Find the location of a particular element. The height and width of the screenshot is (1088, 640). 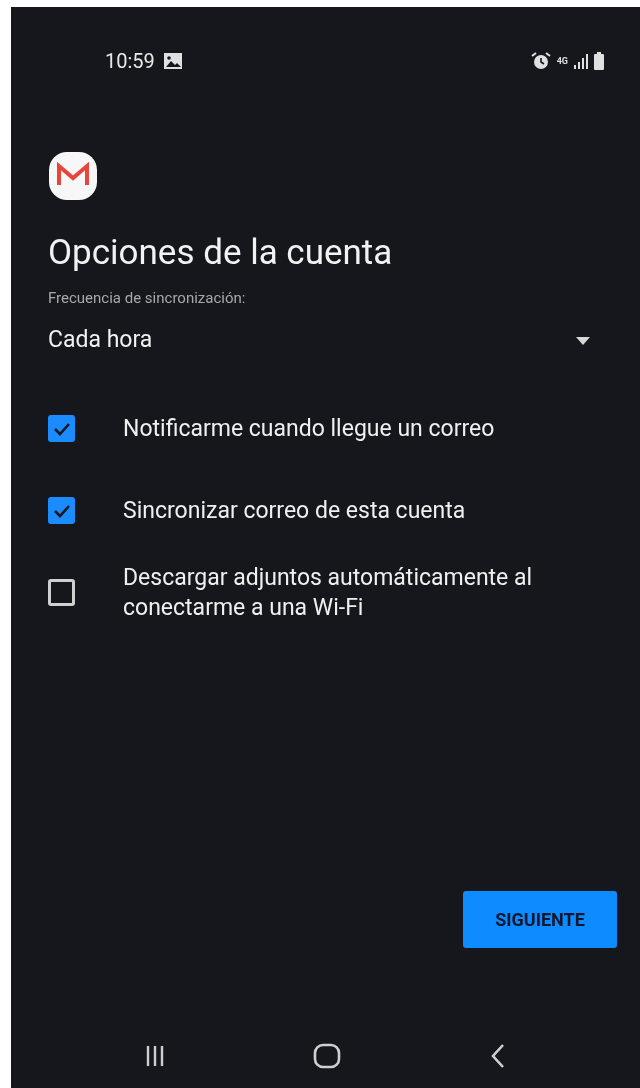

clock: 10:59 is located at coordinates (130, 61).